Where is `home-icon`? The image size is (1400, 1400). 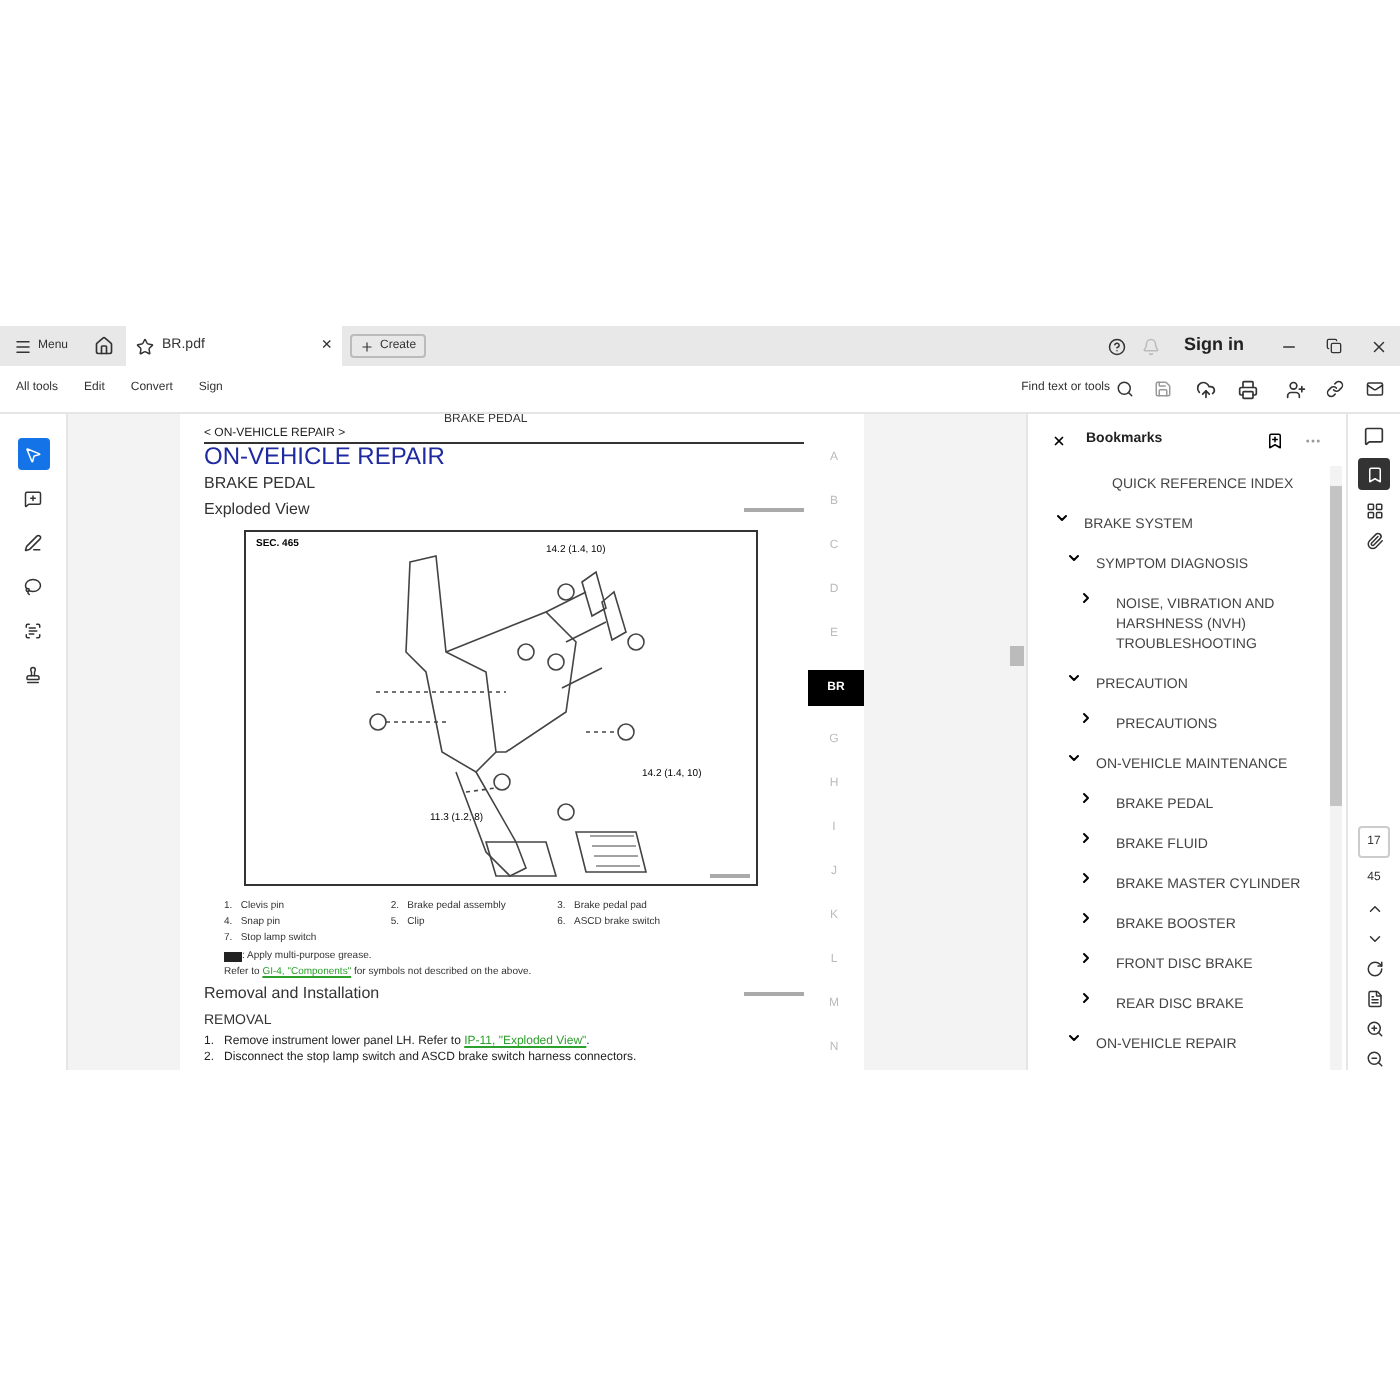 home-icon is located at coordinates (104, 346).